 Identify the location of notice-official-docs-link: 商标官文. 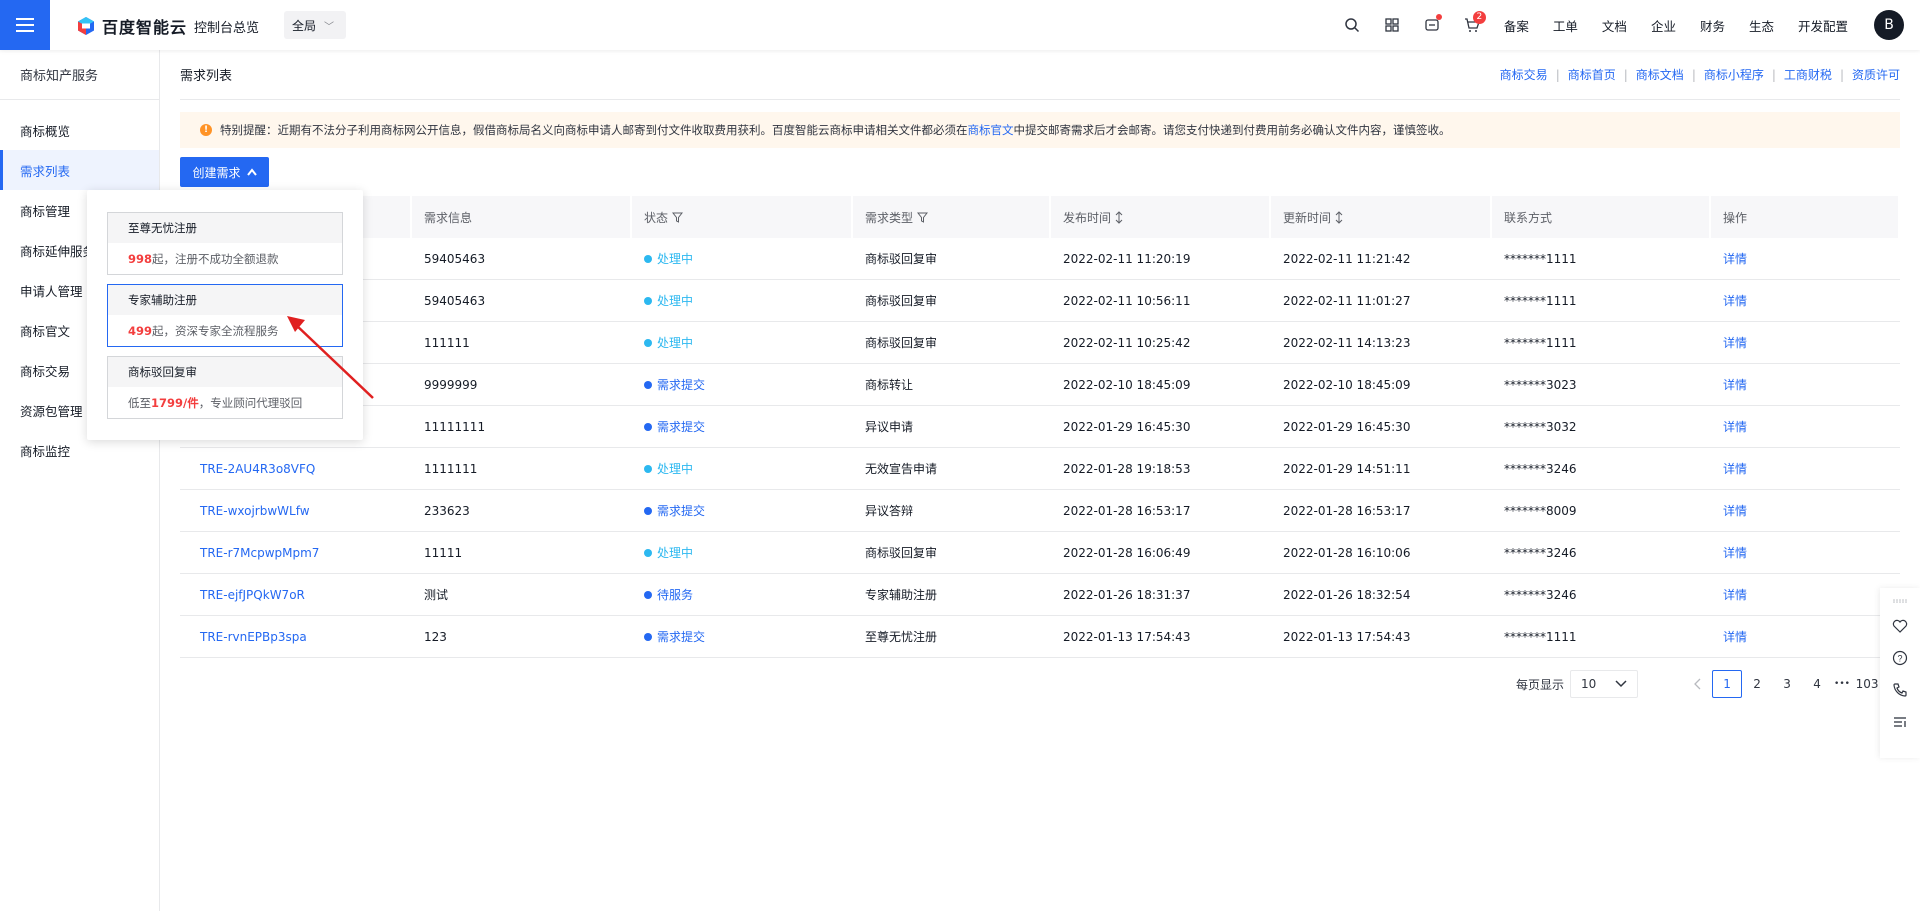
(991, 130).